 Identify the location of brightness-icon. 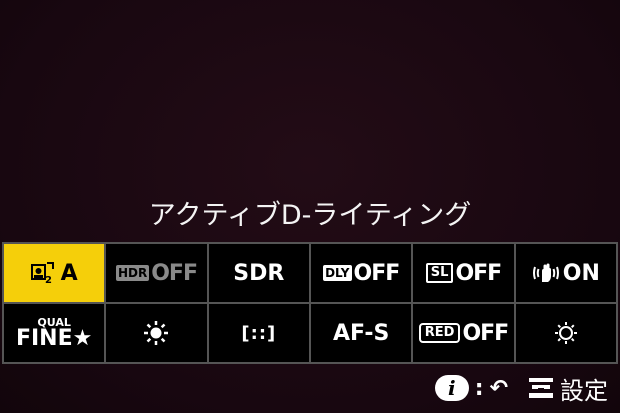
(566, 333).